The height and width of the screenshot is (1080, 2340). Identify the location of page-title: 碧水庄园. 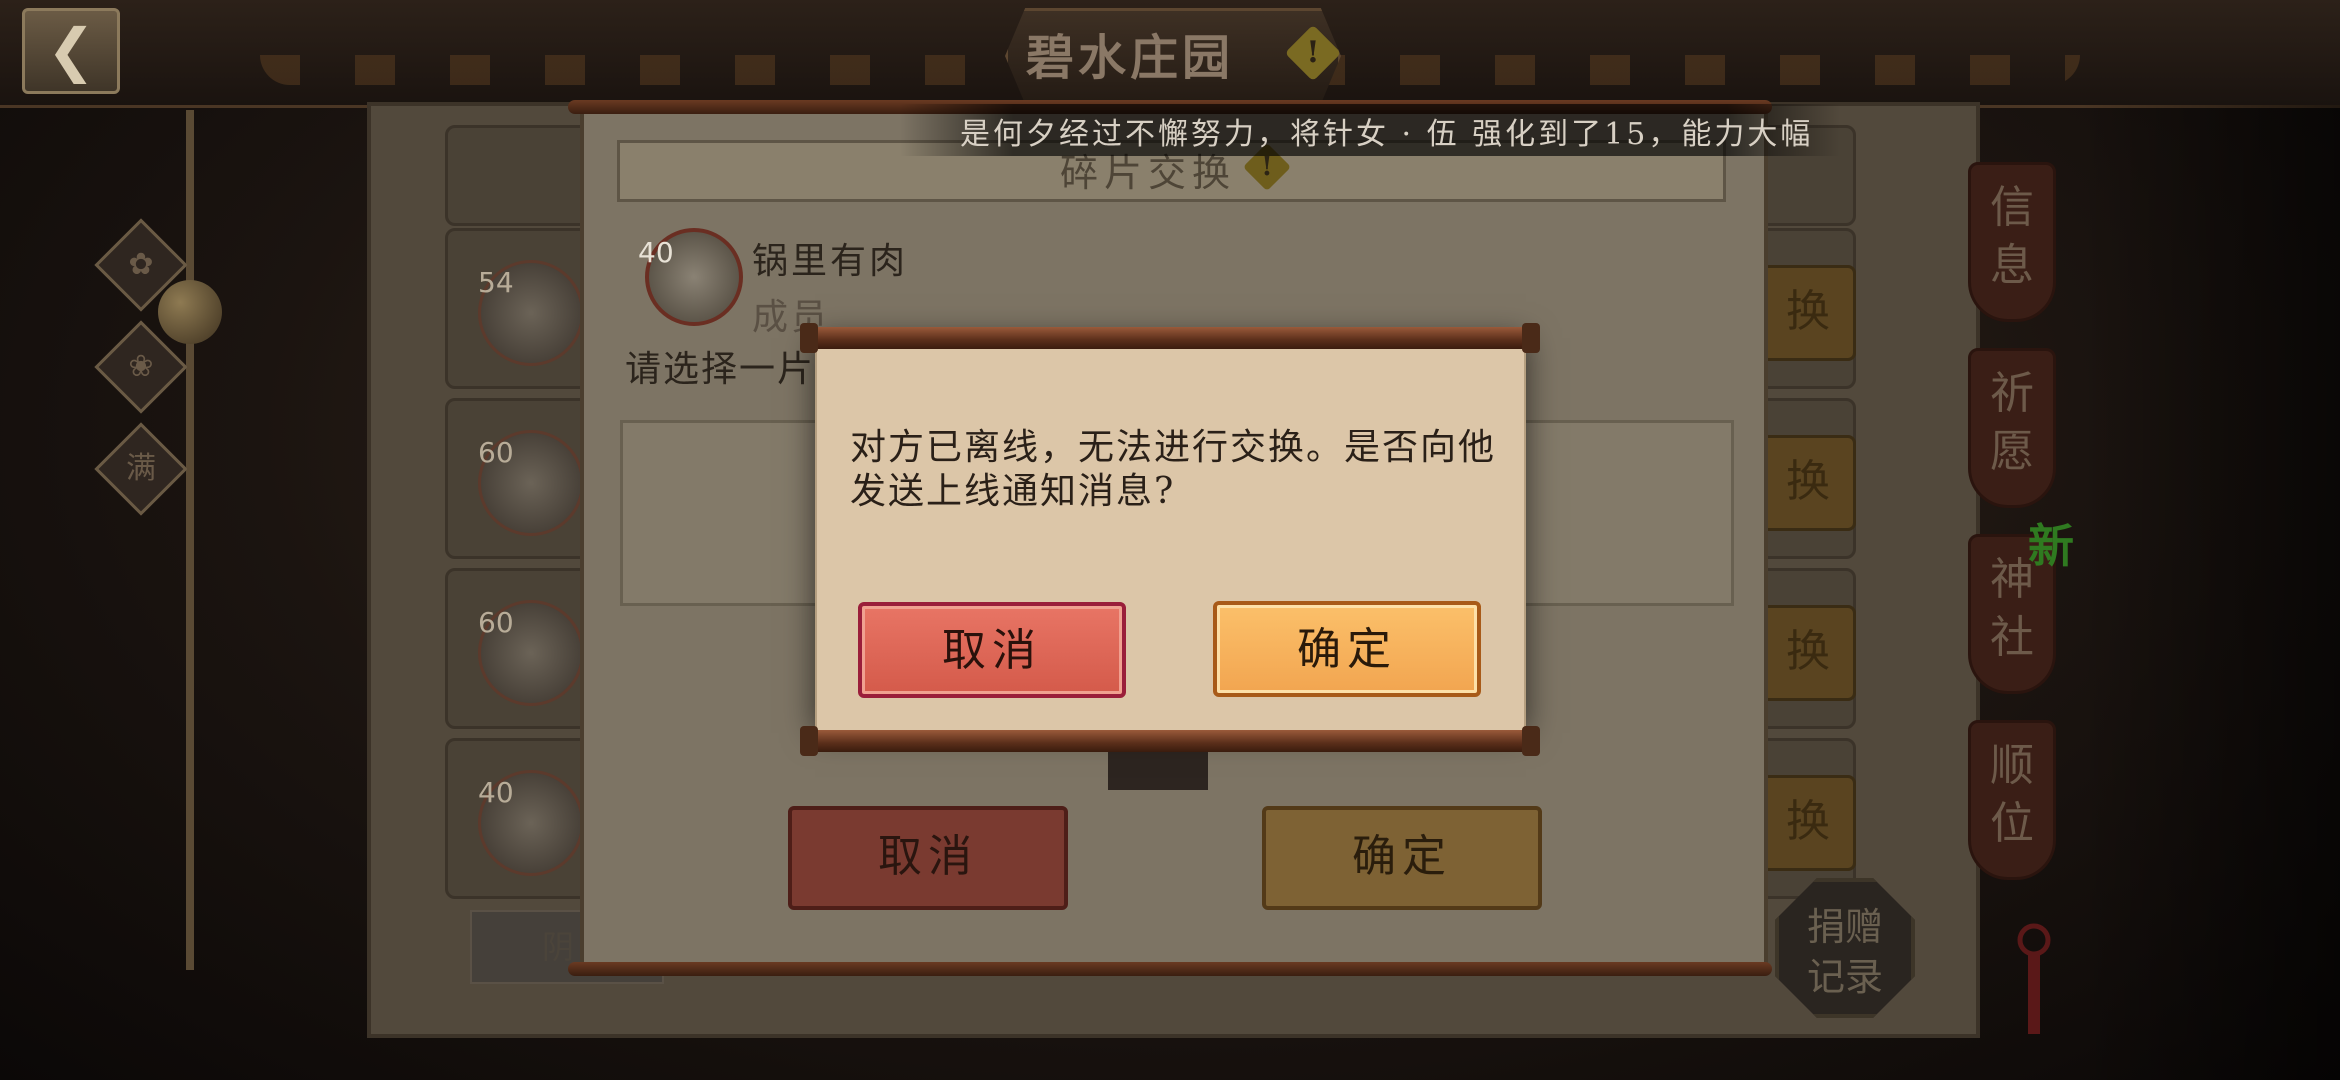
(1129, 58).